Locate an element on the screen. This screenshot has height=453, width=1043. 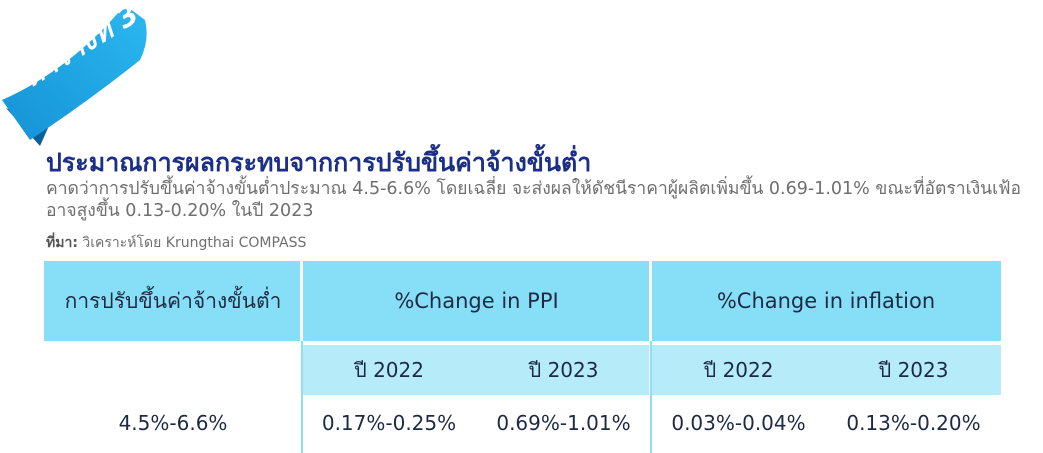
source-text: วิเคราะห์โดย Krungthai COMPASS is located at coordinates (192, 243).